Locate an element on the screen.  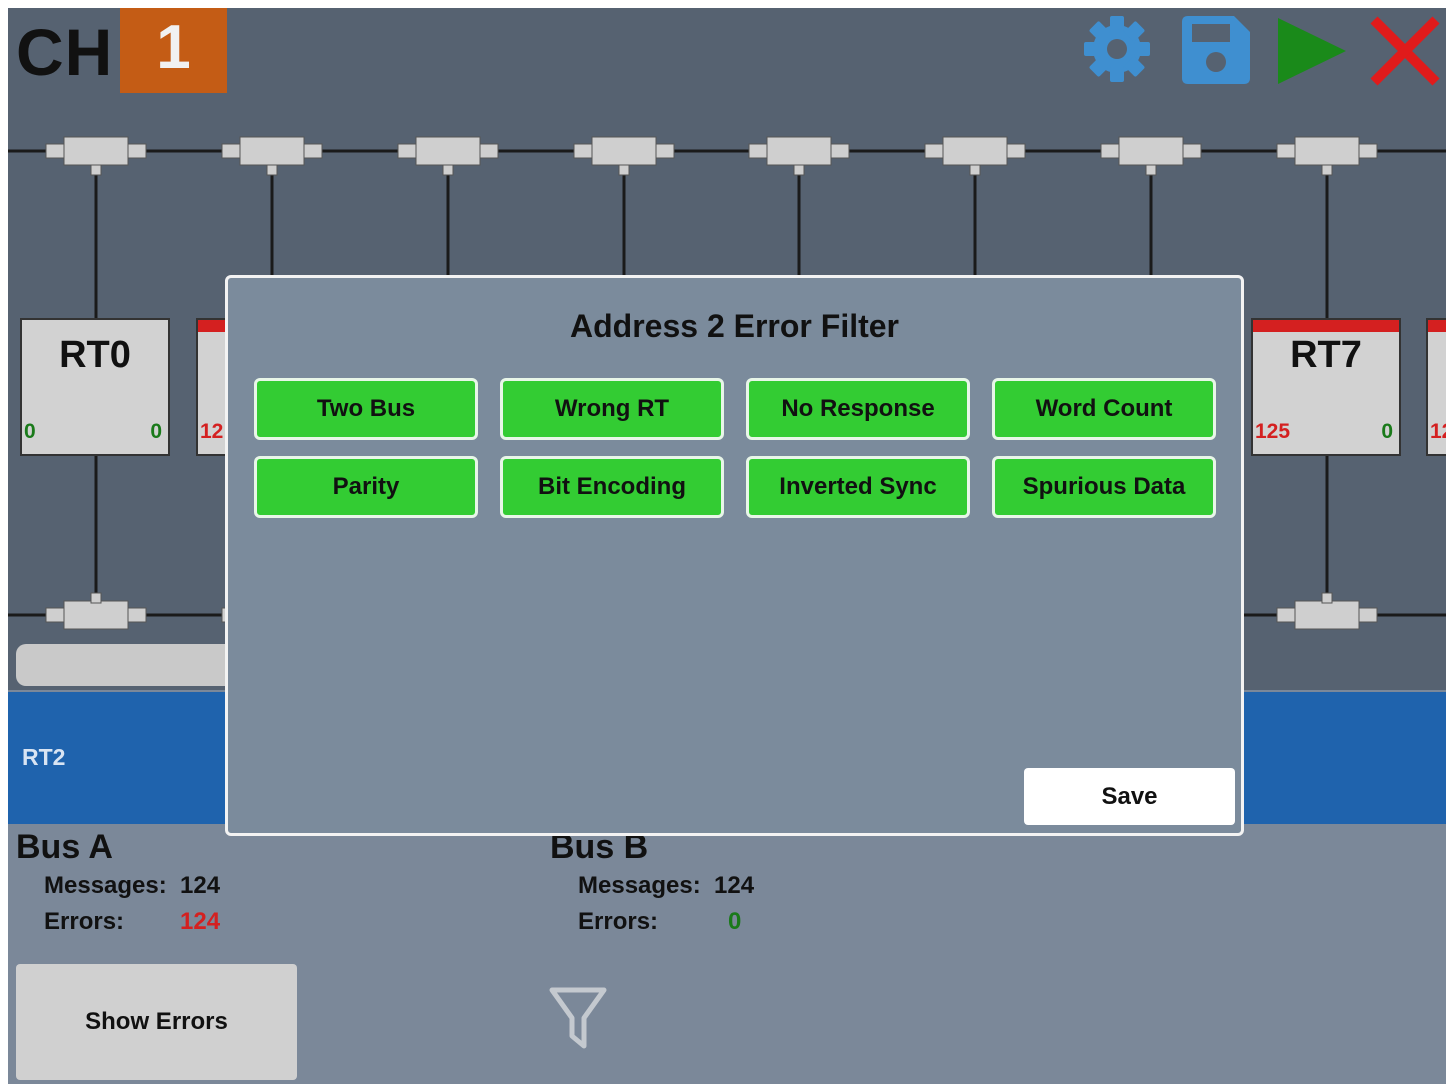
bus-a-errors-label: Errors: is located at coordinates (84, 921).